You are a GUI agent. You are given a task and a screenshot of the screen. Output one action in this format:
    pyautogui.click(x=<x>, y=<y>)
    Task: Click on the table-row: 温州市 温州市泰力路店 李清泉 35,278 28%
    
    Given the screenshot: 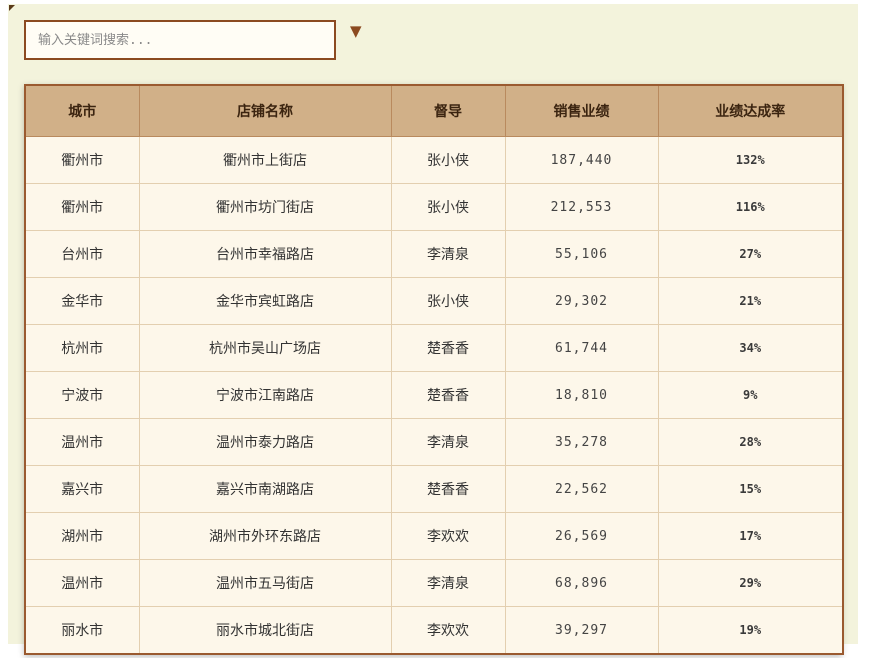 What is the action you would take?
    pyautogui.click(x=434, y=442)
    